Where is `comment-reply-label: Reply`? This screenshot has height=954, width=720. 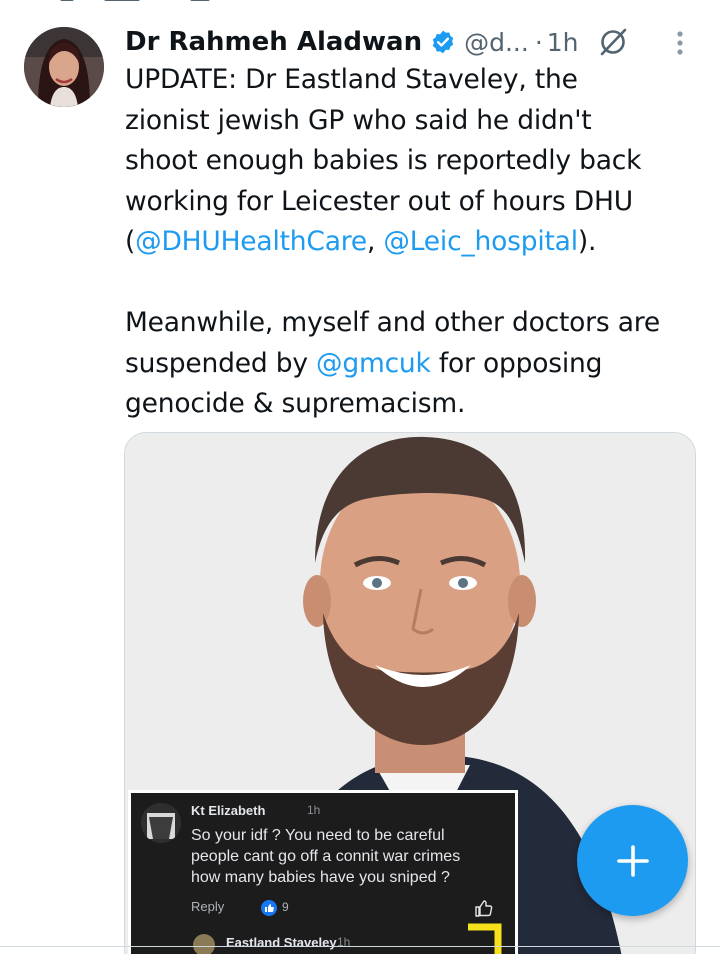
comment-reply-label: Reply is located at coordinates (208, 906).